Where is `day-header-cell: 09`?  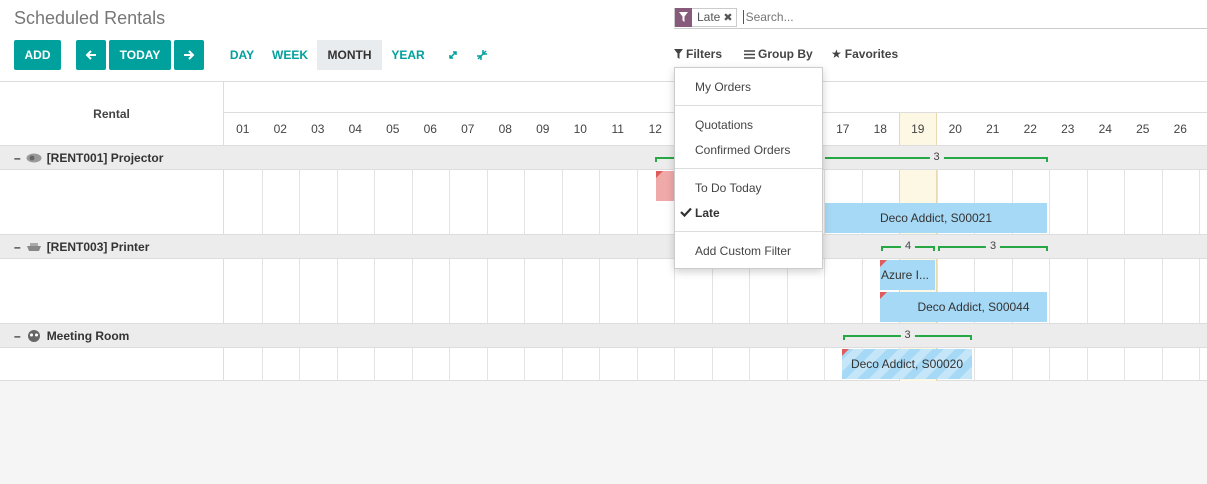
day-header-cell: 09 is located at coordinates (543, 129).